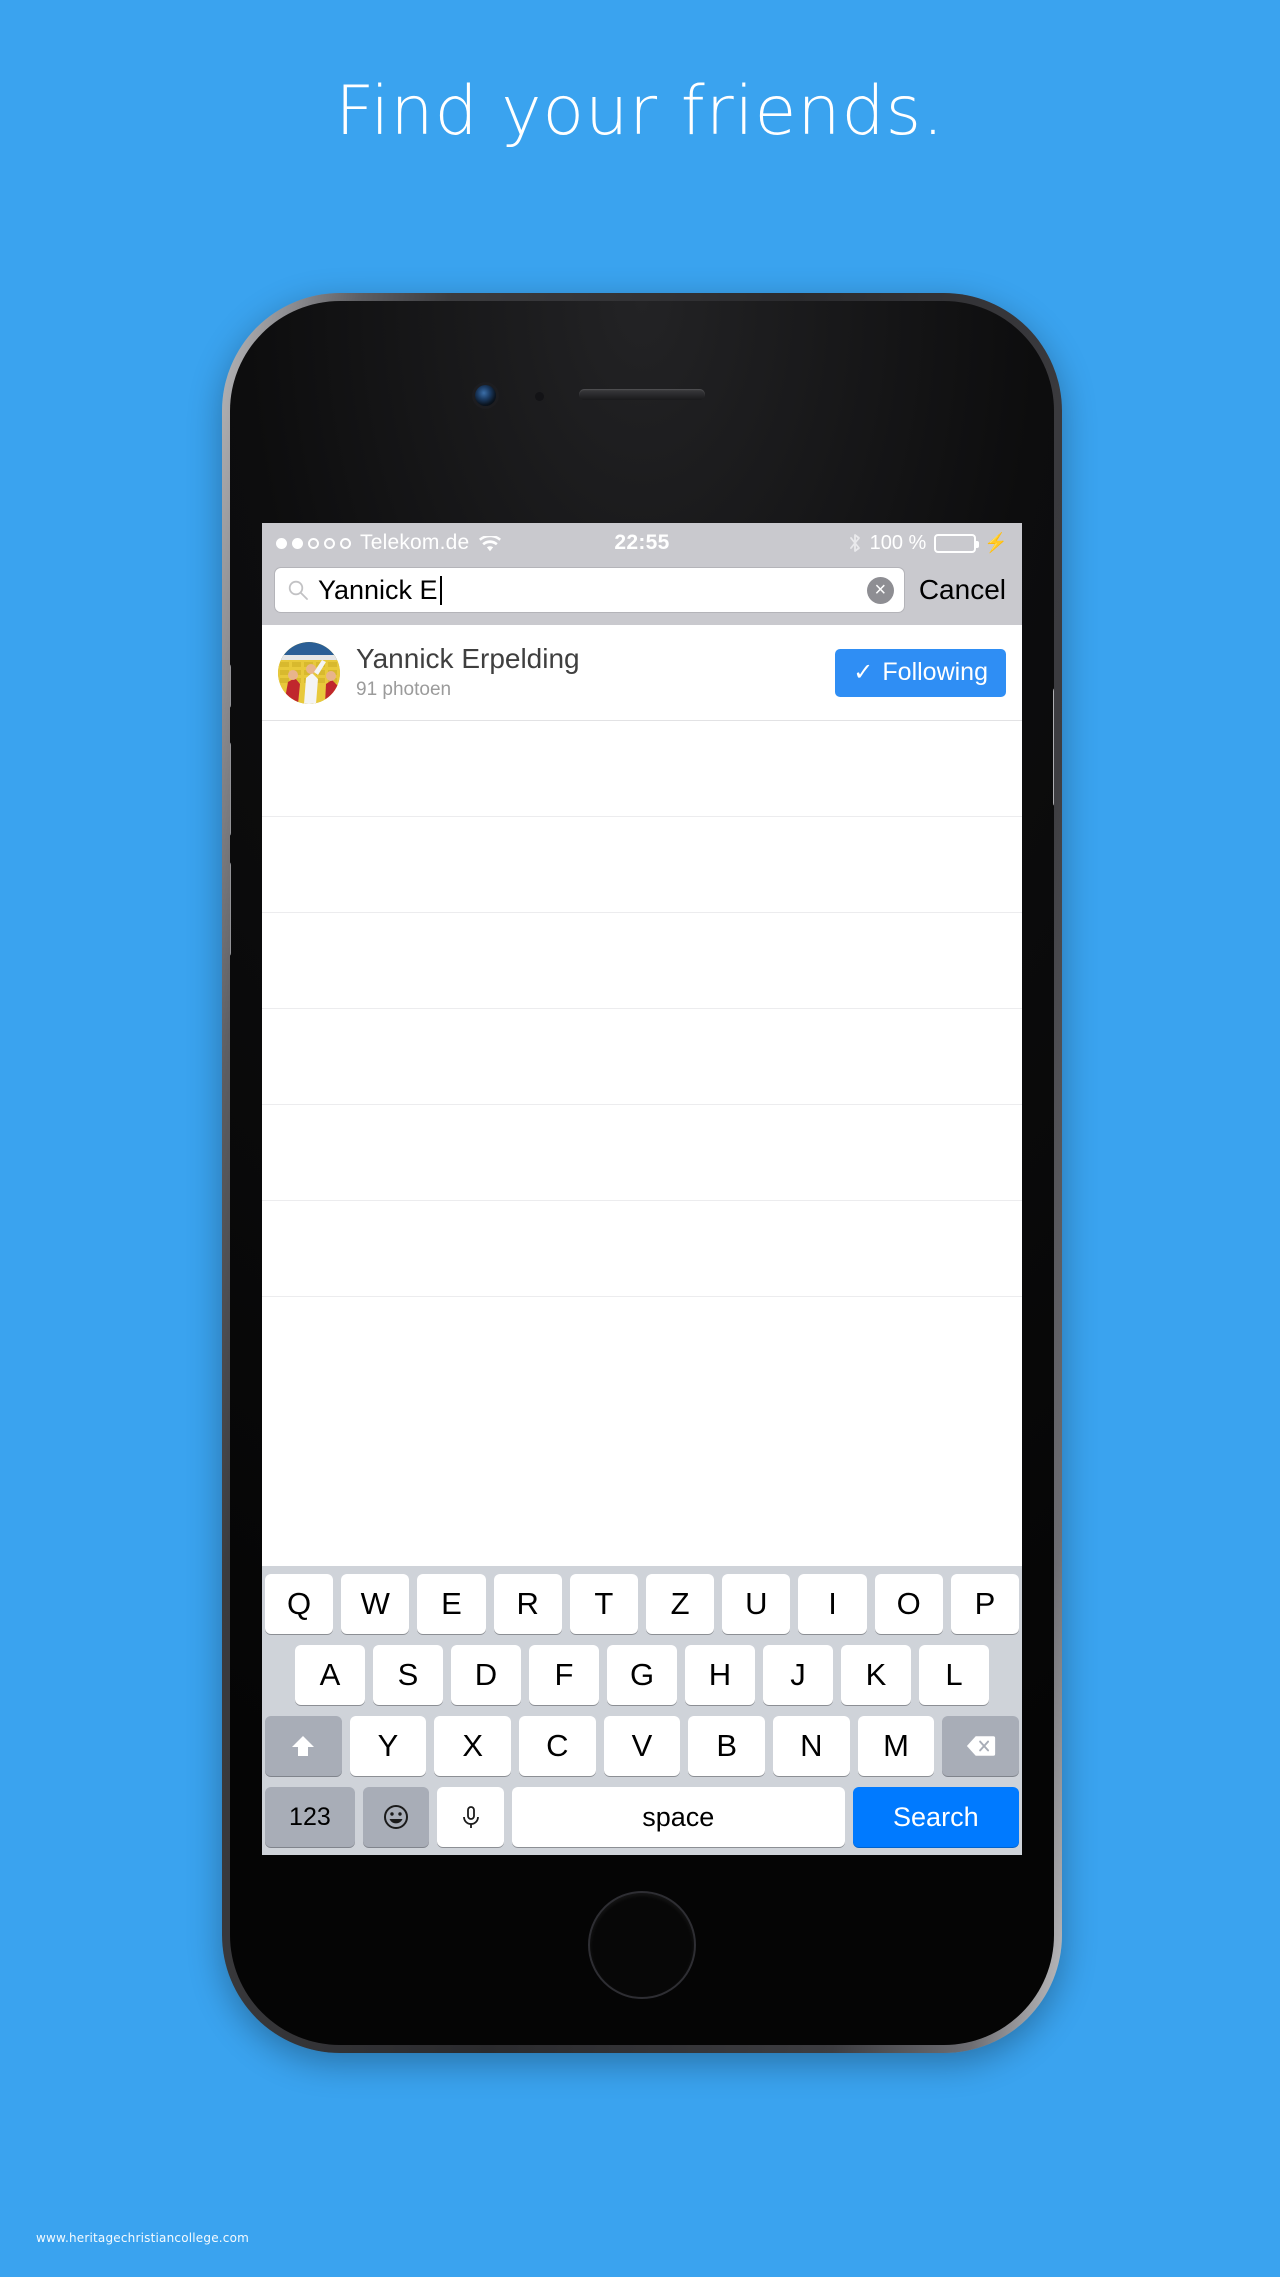 This screenshot has height=2277, width=1280. What do you see at coordinates (404, 689) in the screenshot?
I see `user-photo-count: 91 photoen` at bounding box center [404, 689].